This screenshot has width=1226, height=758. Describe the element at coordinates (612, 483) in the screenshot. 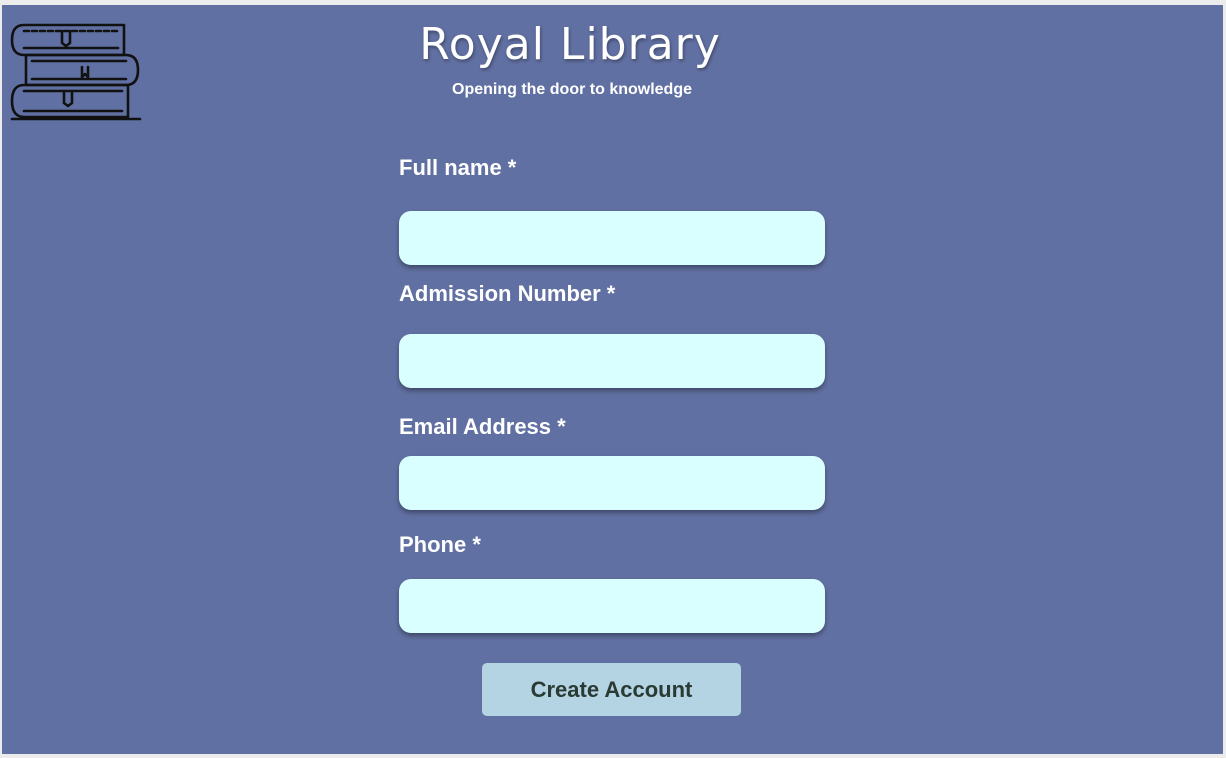

I see `email-address-input` at that location.